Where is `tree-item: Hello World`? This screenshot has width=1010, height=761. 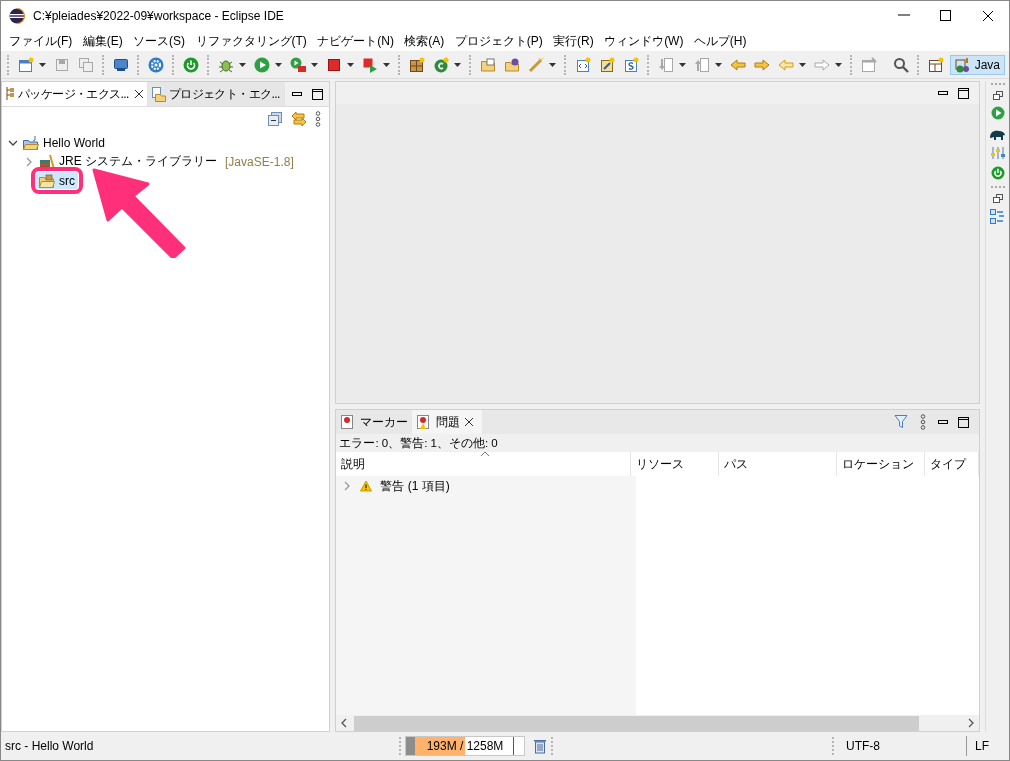 tree-item: Hello World is located at coordinates (64, 142).